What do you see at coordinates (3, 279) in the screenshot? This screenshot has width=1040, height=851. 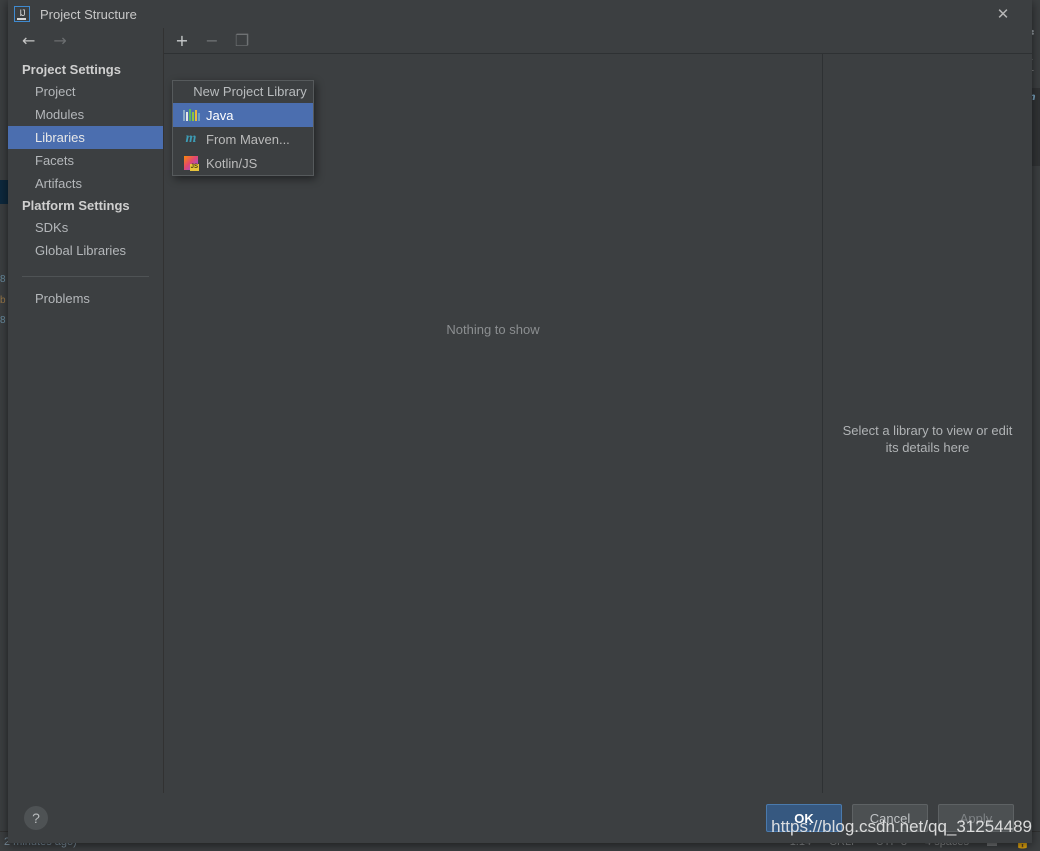 I see `ide-left-glyph-1: 8` at bounding box center [3, 279].